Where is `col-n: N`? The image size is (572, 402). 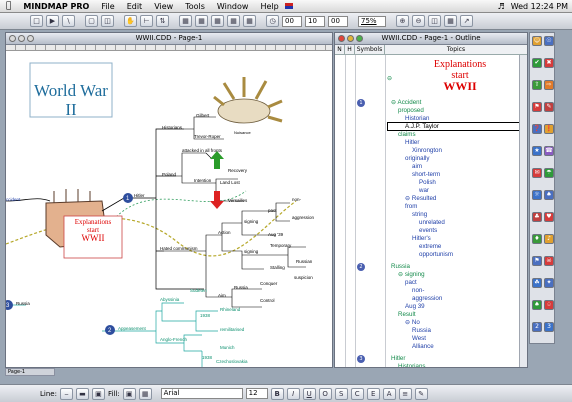 col-n: N is located at coordinates (340, 49).